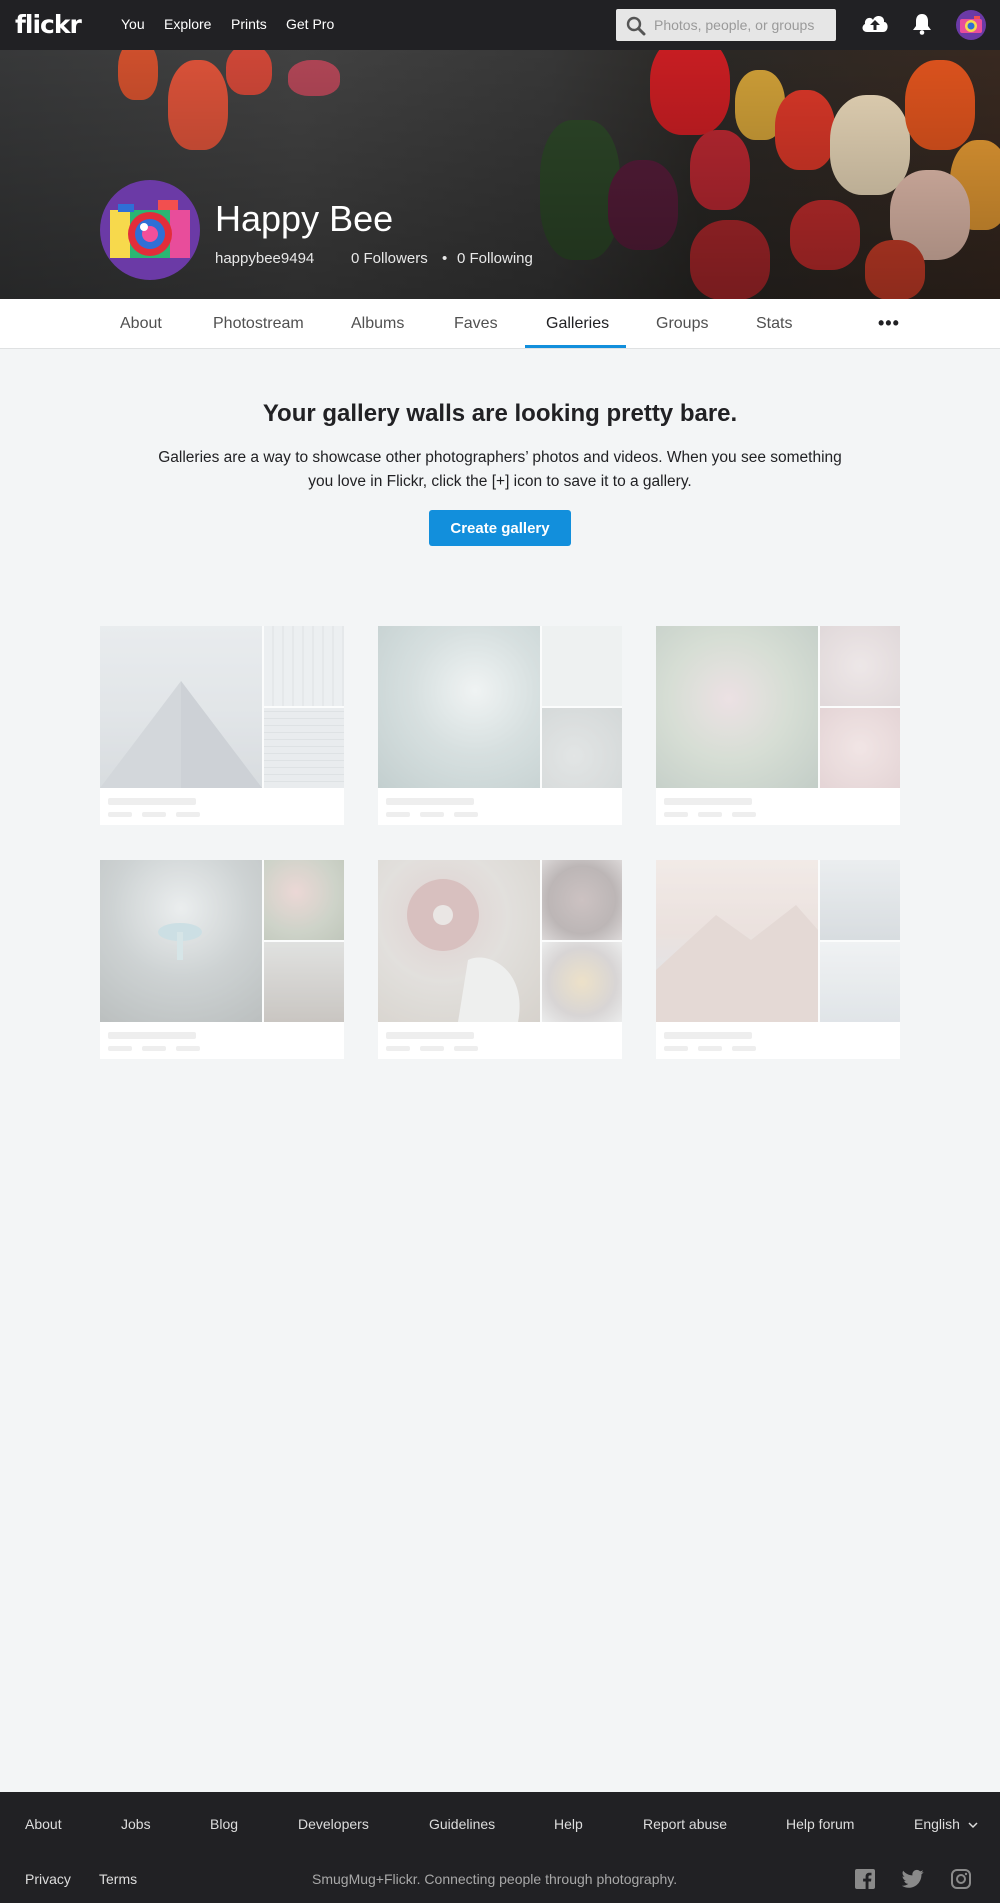 This screenshot has width=1000, height=1903. Describe the element at coordinates (865, 1879) in the screenshot. I see `facebook-icon` at that location.